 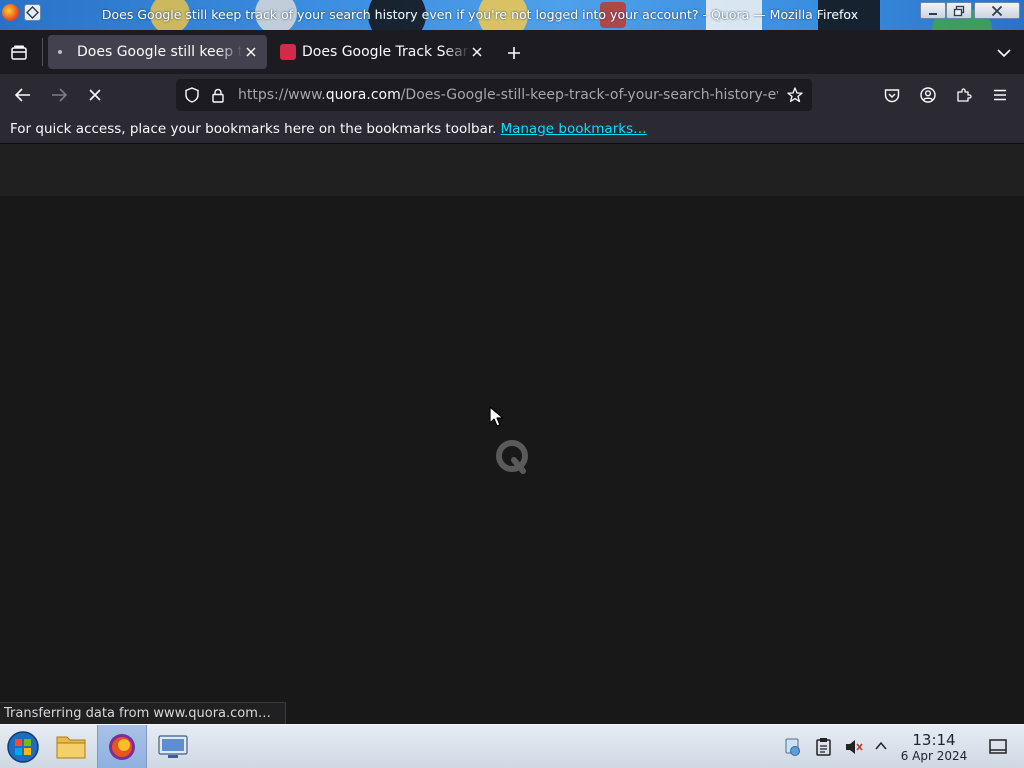 I want to click on taskbar-clock: 13:14 6 Apr 2024, so click(x=934, y=747).